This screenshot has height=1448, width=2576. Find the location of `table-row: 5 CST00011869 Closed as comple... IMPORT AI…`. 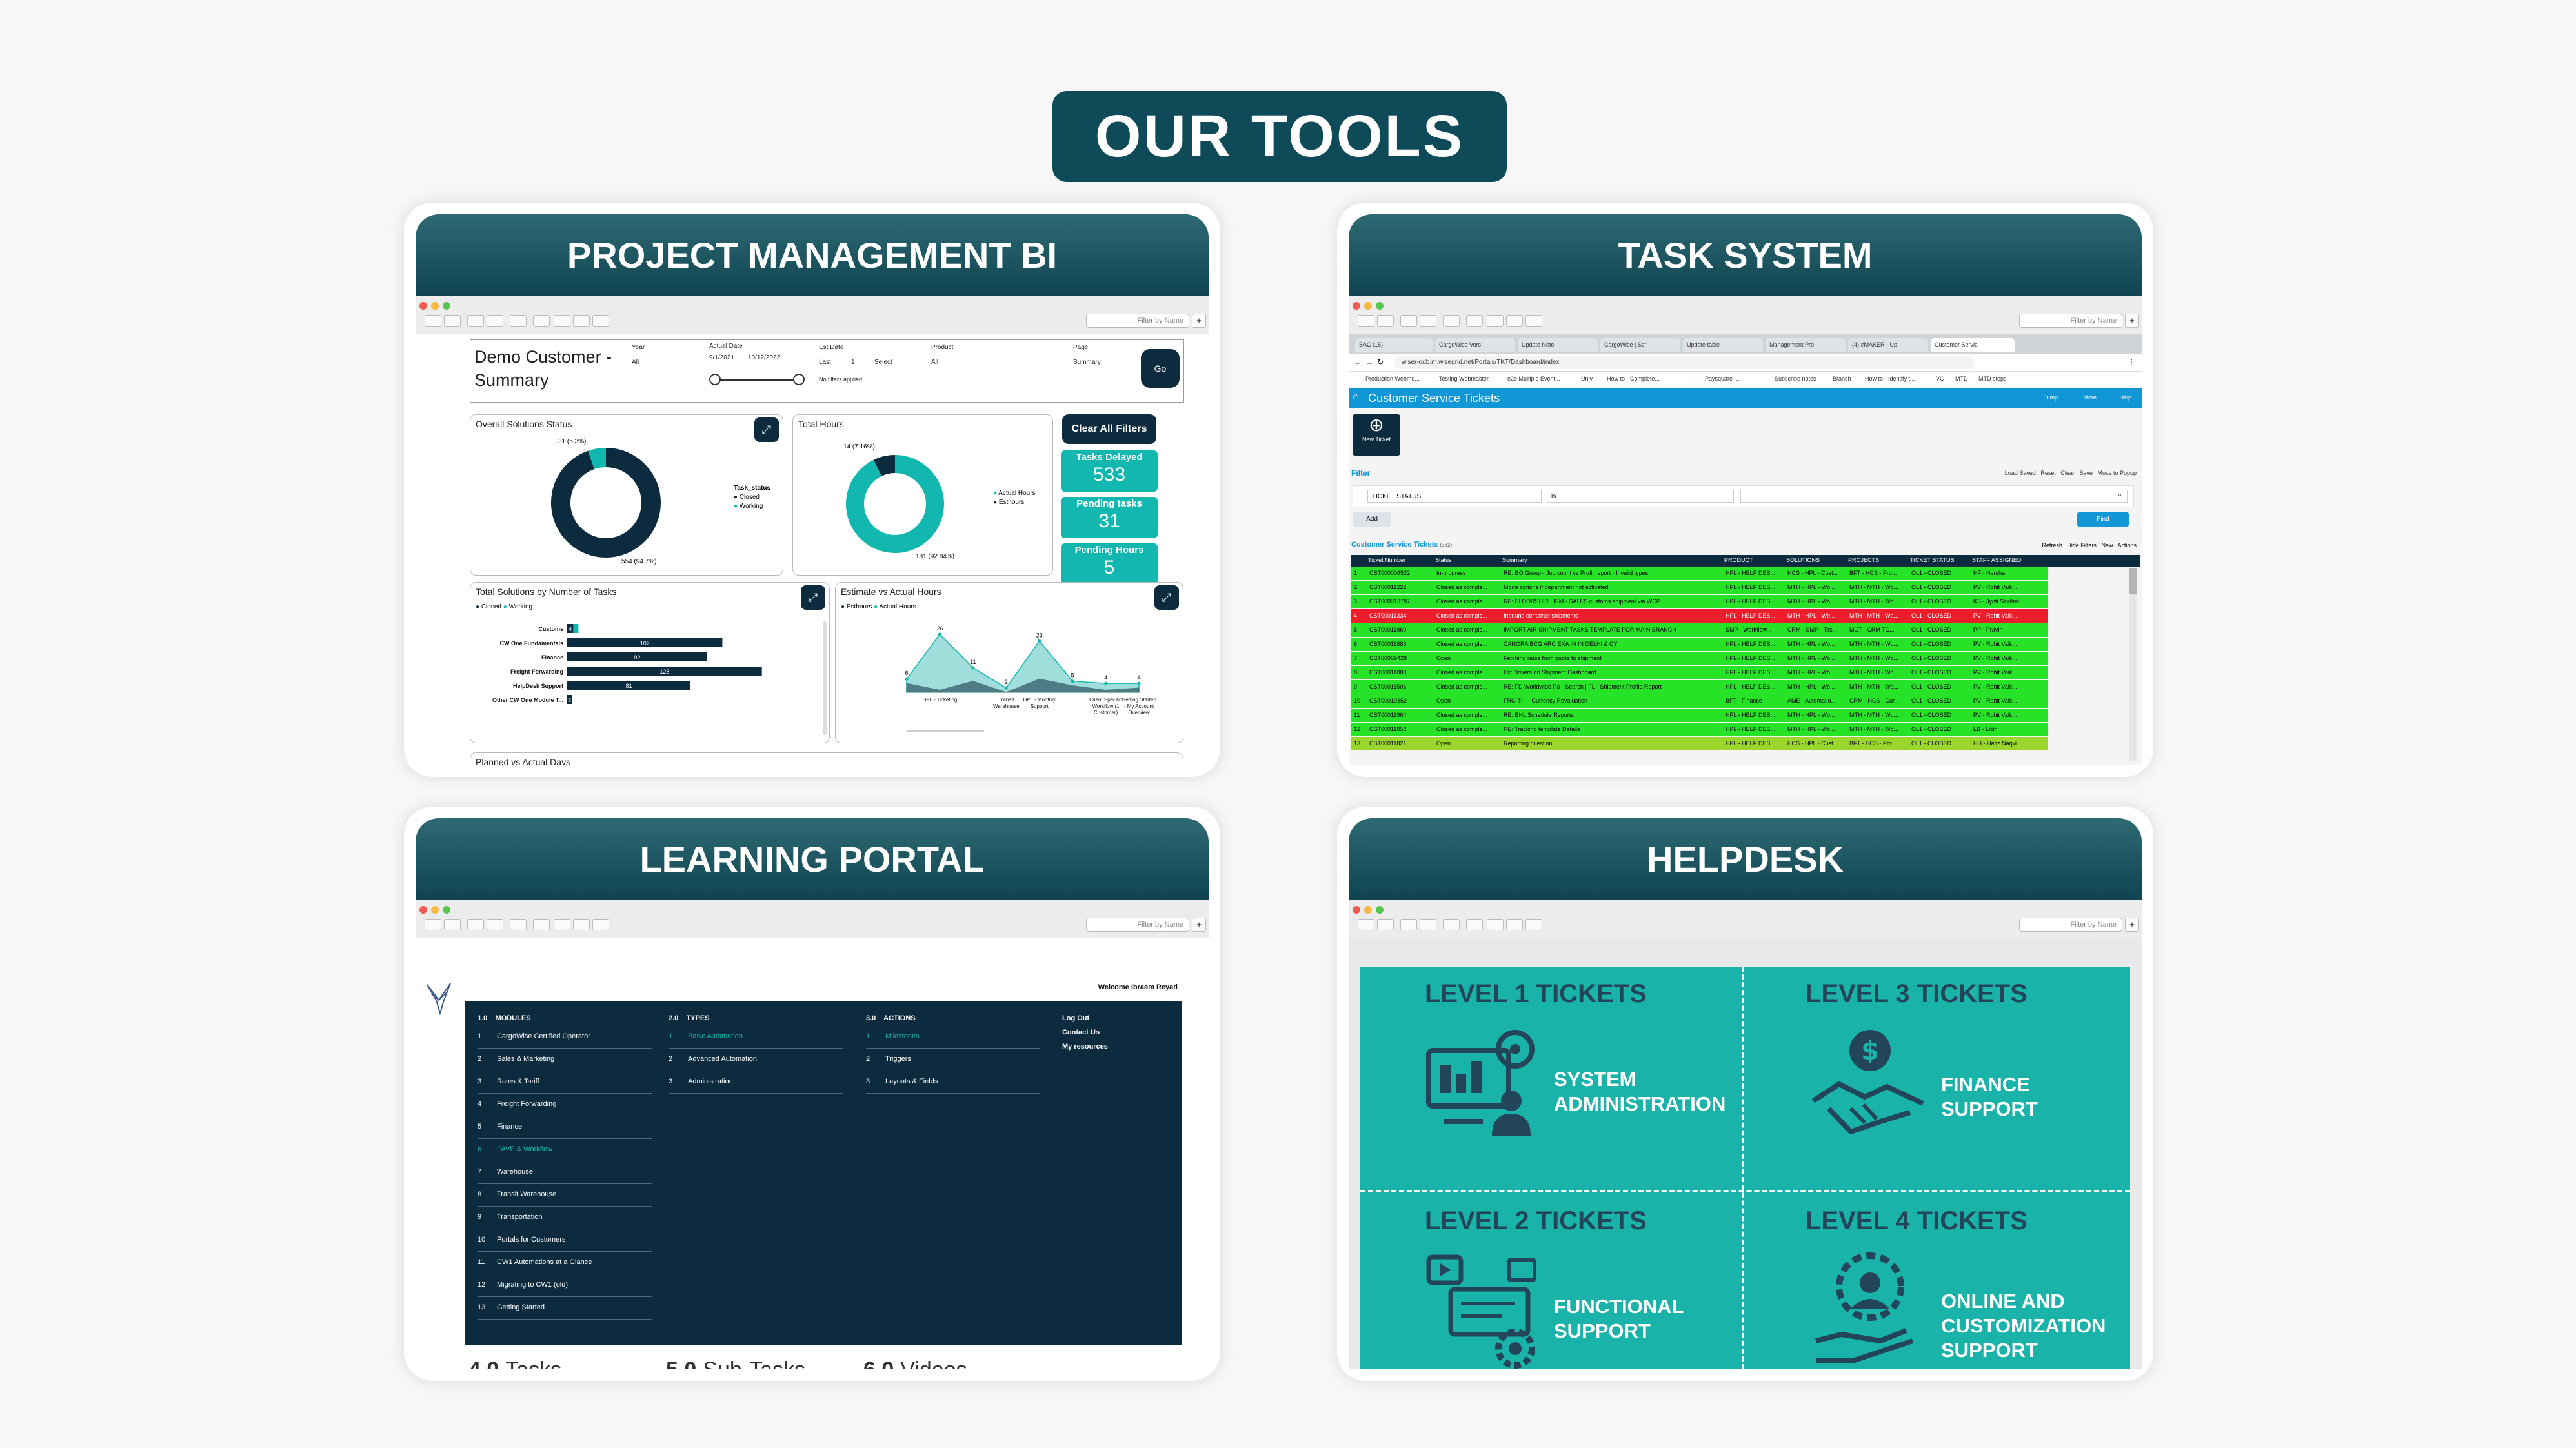

table-row: 5 CST00011869 Closed as comple... IMPORT AI… is located at coordinates (1699, 630).